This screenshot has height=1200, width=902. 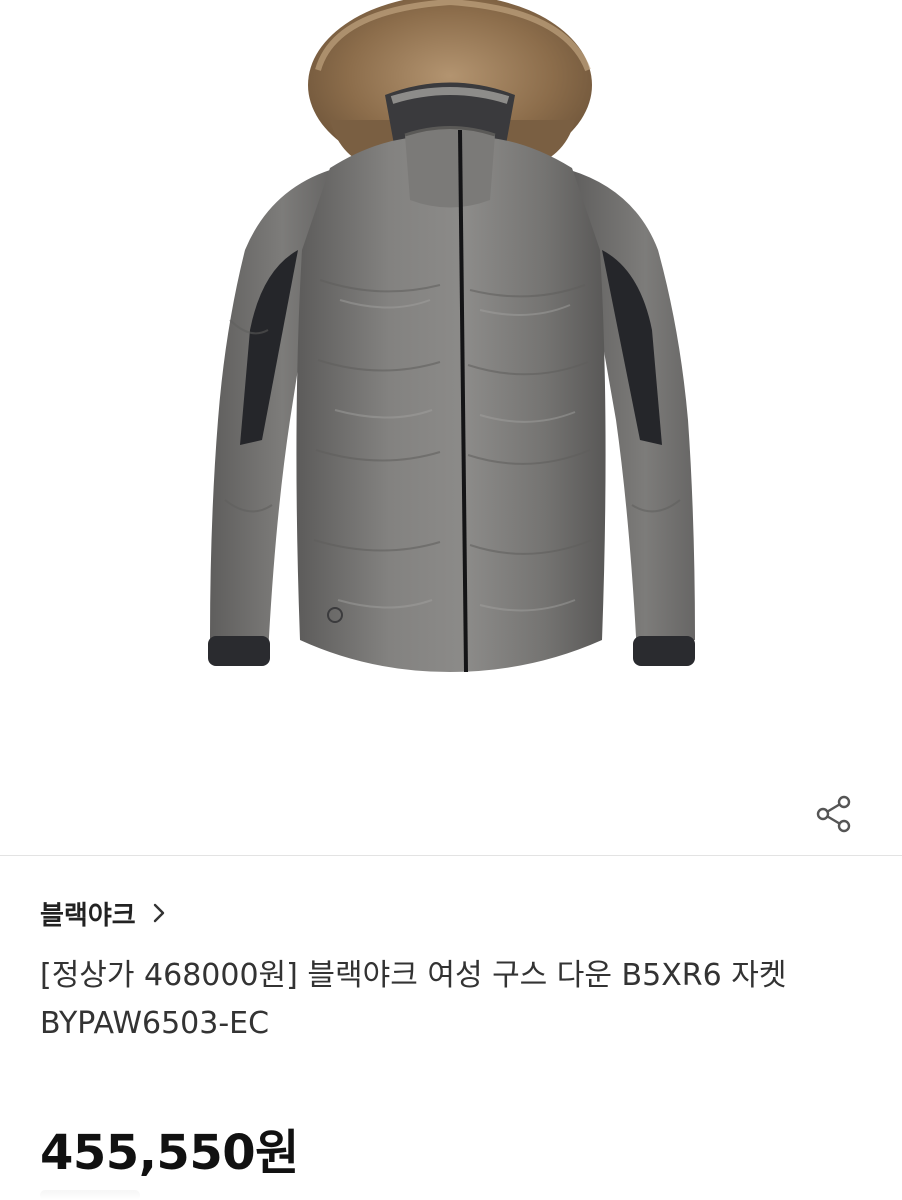 I want to click on brand-link: 블랙야크, so click(x=103, y=913).